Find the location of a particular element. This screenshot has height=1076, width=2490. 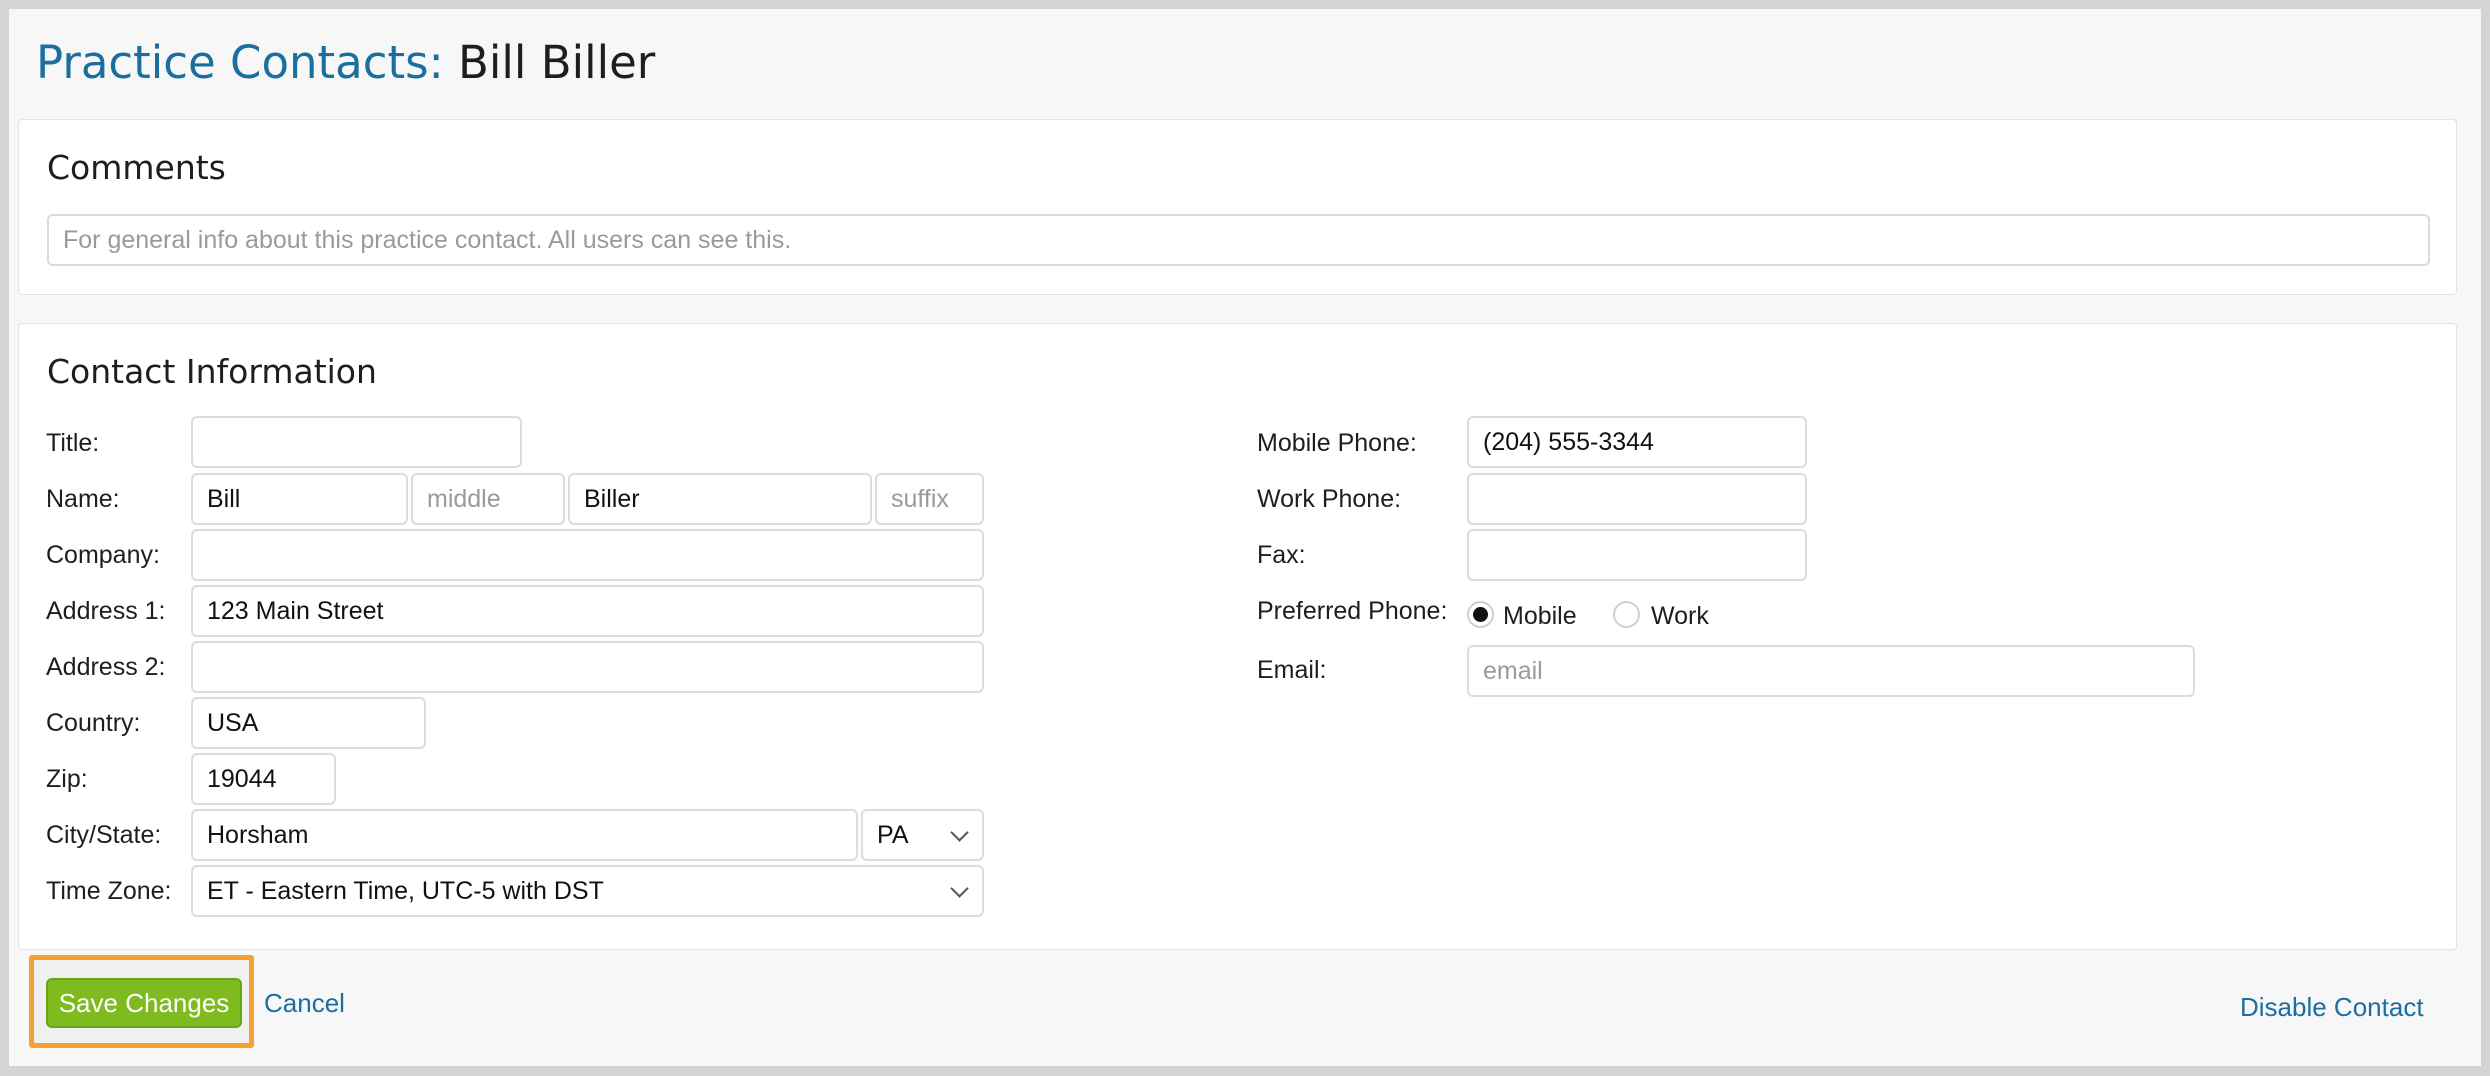

email-label: Email: is located at coordinates (1292, 670).